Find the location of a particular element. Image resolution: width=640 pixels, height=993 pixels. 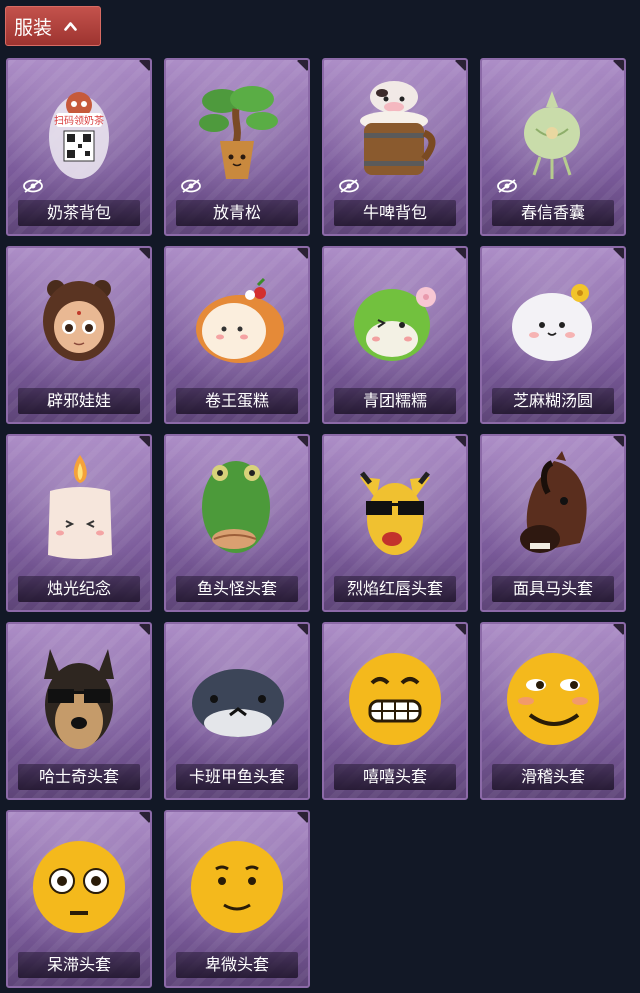

husky-sunglasses-icon is located at coordinates (79, 699).